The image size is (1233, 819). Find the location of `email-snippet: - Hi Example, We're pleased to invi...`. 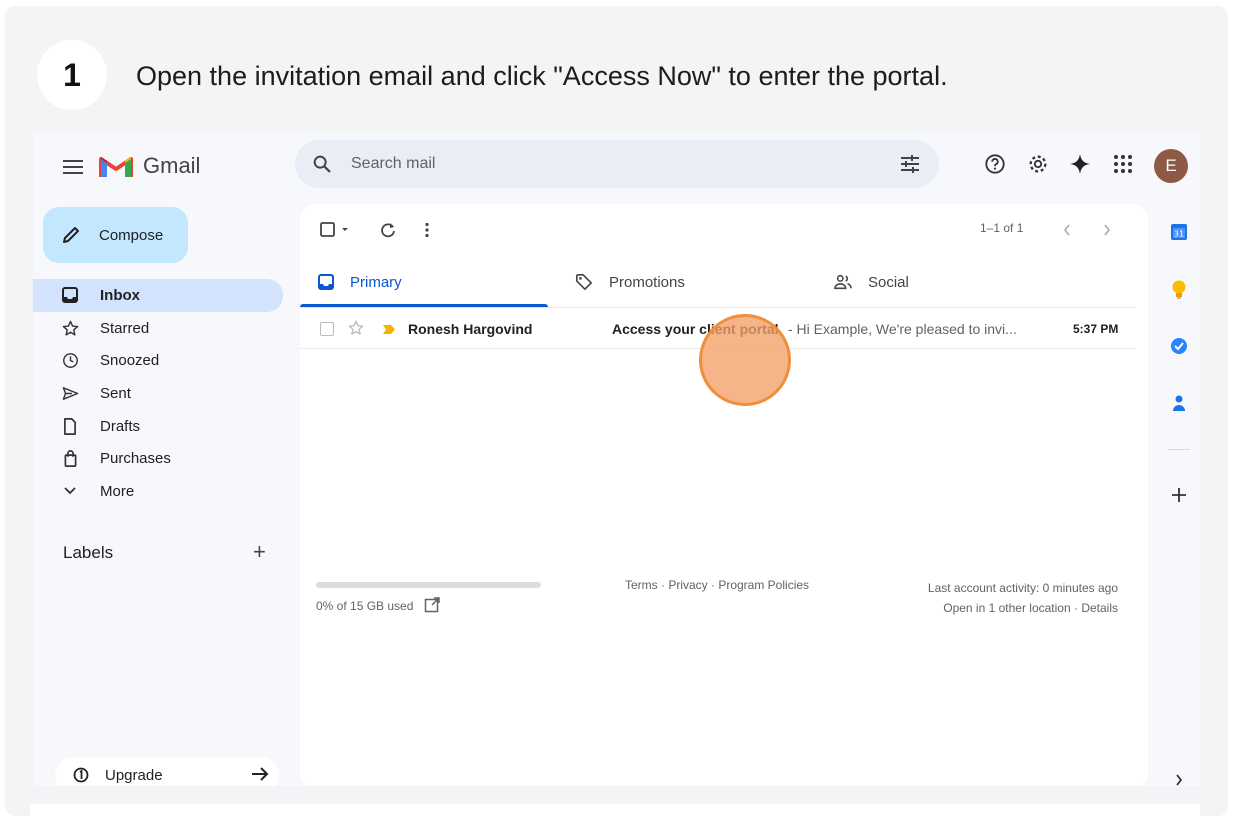

email-snippet: - Hi Example, We're pleased to invi... is located at coordinates (902, 329).